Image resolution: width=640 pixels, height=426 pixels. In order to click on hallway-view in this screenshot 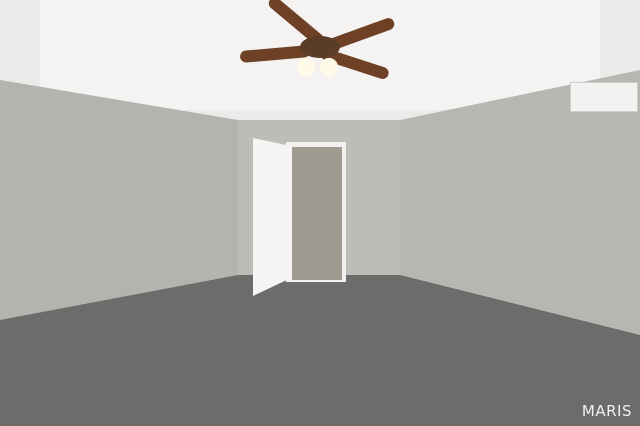, I will do `click(317, 213)`.